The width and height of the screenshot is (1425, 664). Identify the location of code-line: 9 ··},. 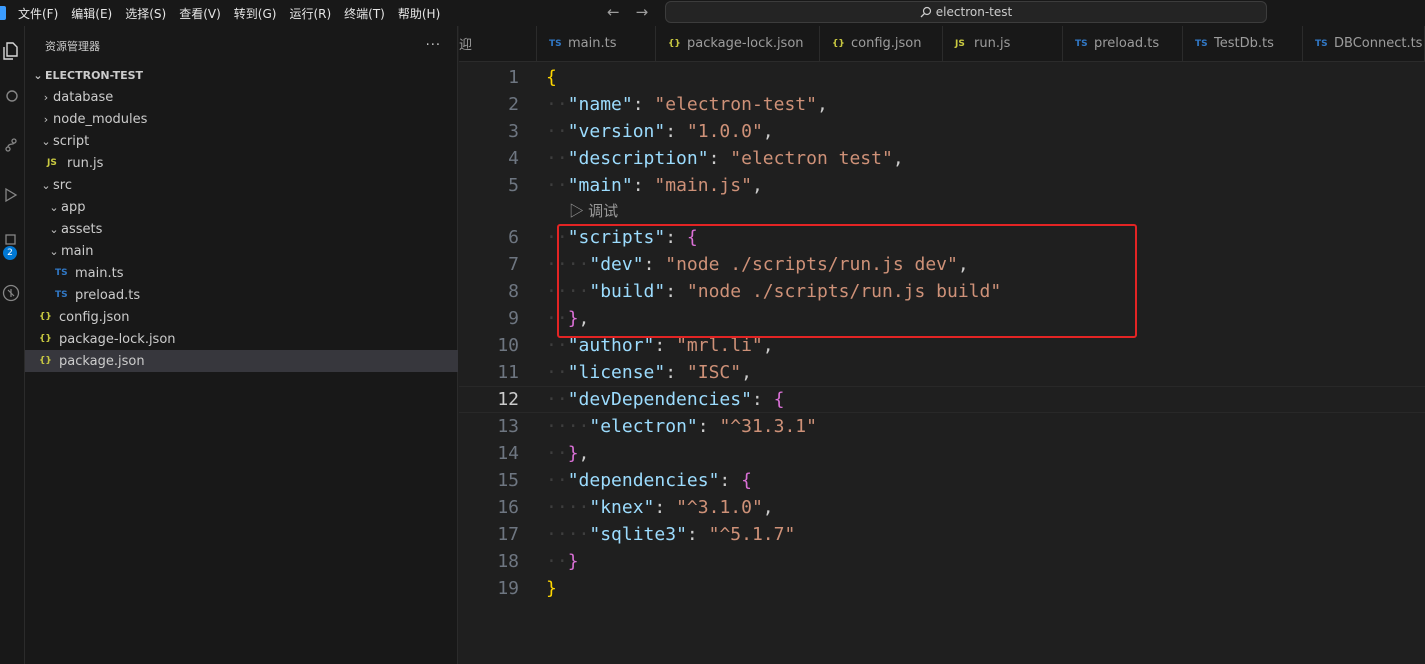
(942, 318).